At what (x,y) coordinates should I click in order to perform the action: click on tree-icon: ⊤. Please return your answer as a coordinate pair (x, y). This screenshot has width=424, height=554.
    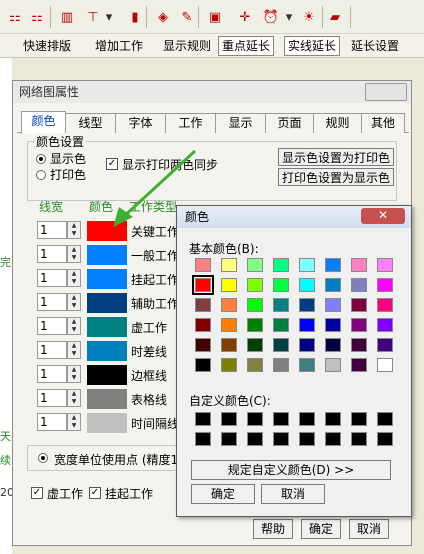
    Looking at the image, I should click on (93, 17).